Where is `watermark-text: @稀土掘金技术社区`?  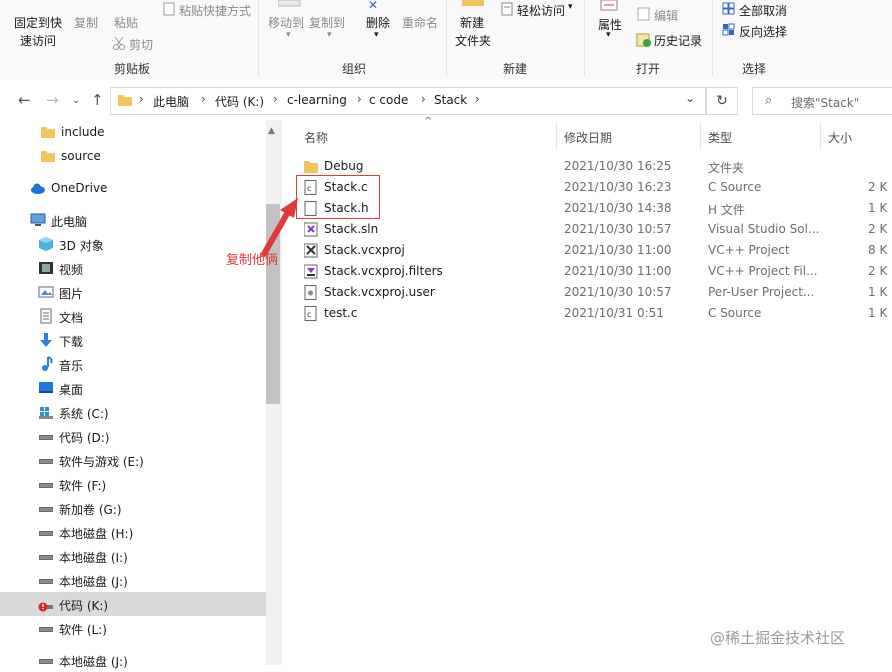 watermark-text: @稀土掘金技术社区 is located at coordinates (778, 638).